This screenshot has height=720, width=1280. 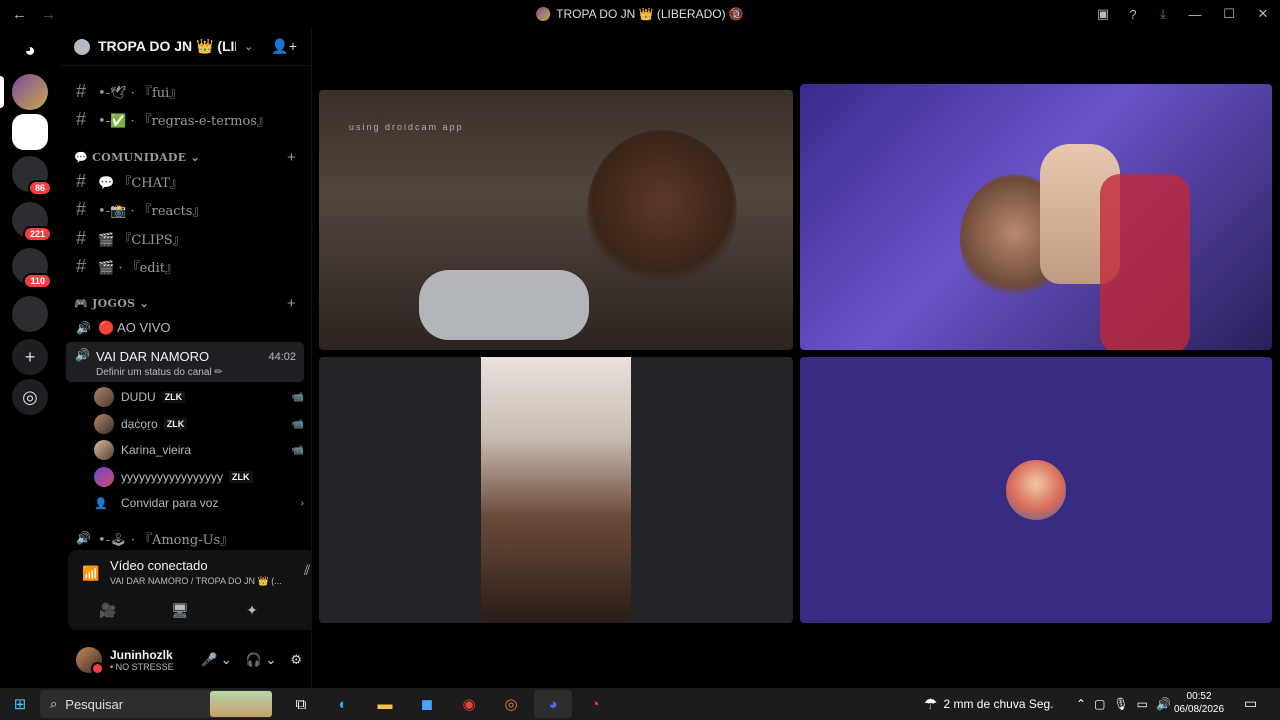 I want to click on user-name: ḋạċọṟọ, so click(x=139, y=424).